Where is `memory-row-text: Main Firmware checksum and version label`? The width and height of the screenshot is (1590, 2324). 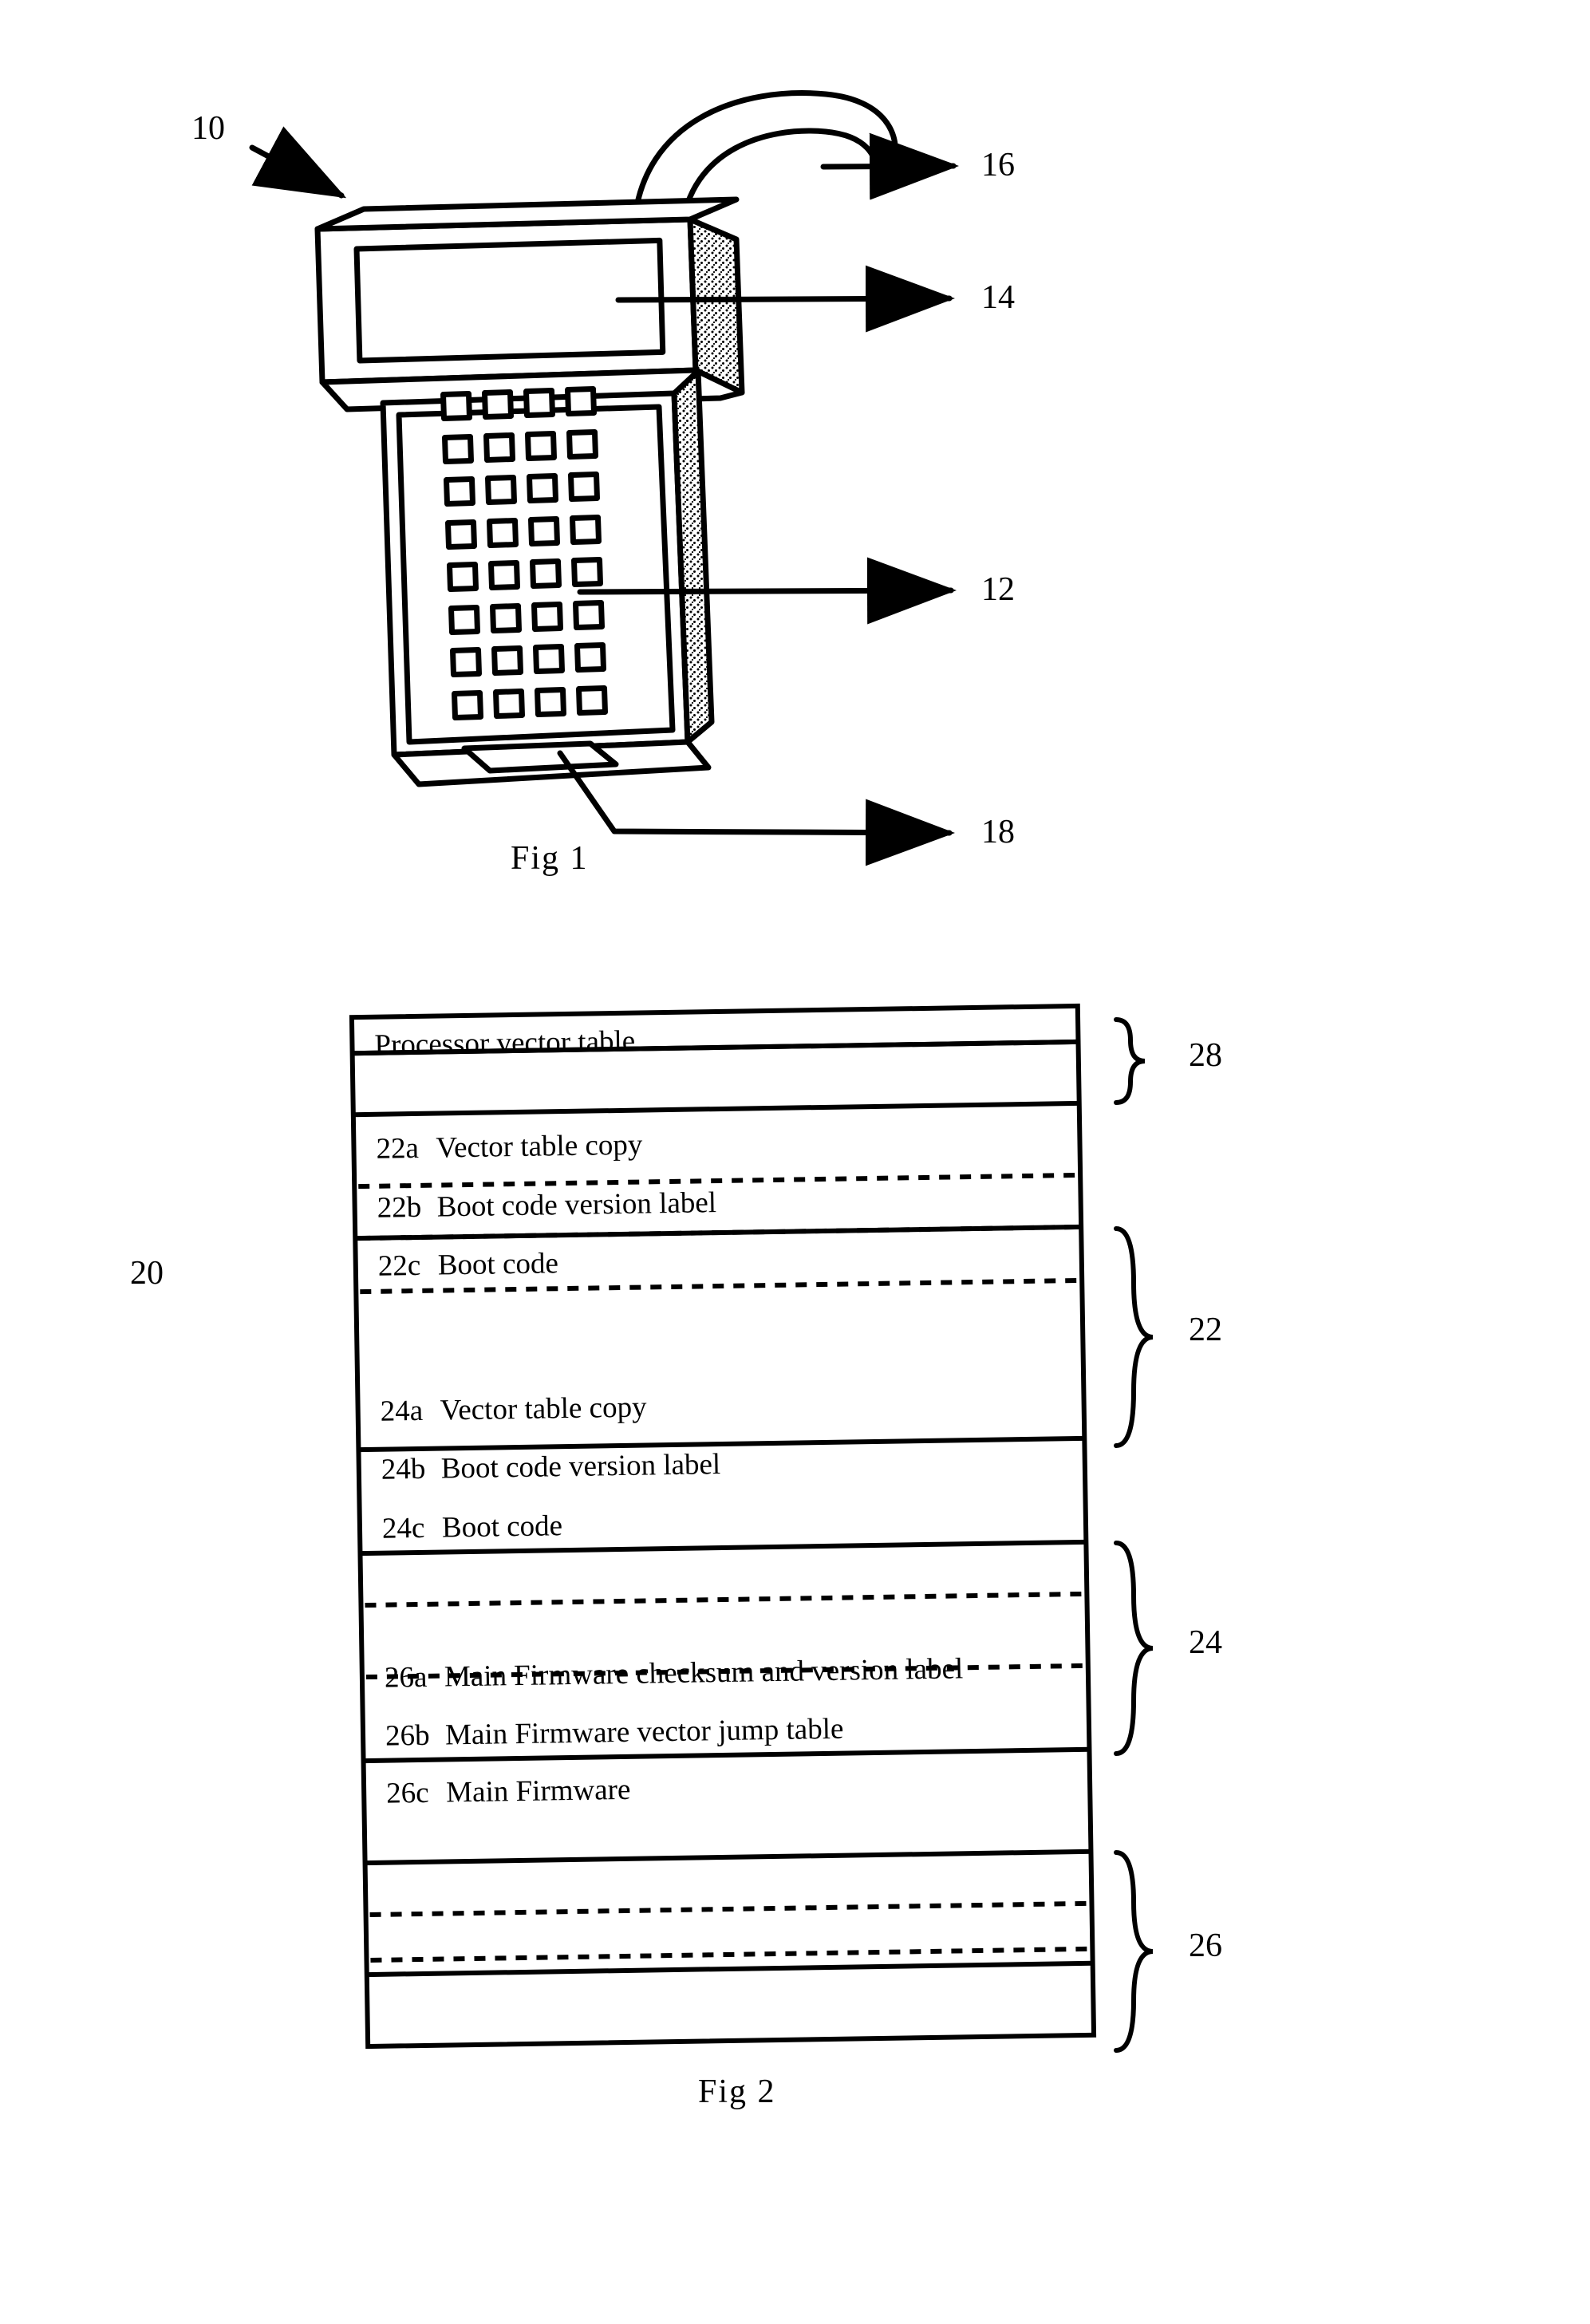 memory-row-text: Main Firmware checksum and version label is located at coordinates (704, 1673).